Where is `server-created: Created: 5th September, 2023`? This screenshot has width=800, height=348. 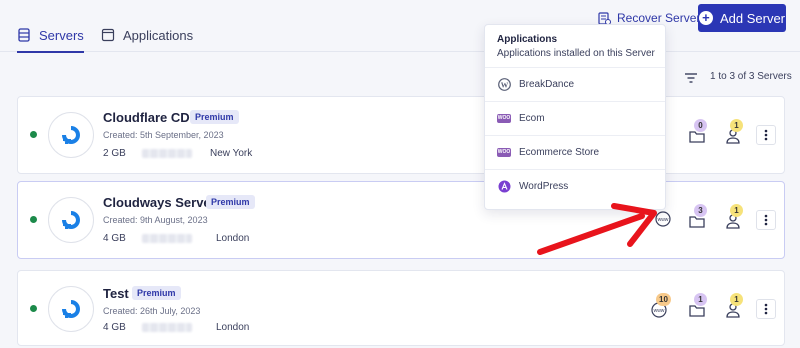
server-created: Created: 5th September, 2023 is located at coordinates (163, 135).